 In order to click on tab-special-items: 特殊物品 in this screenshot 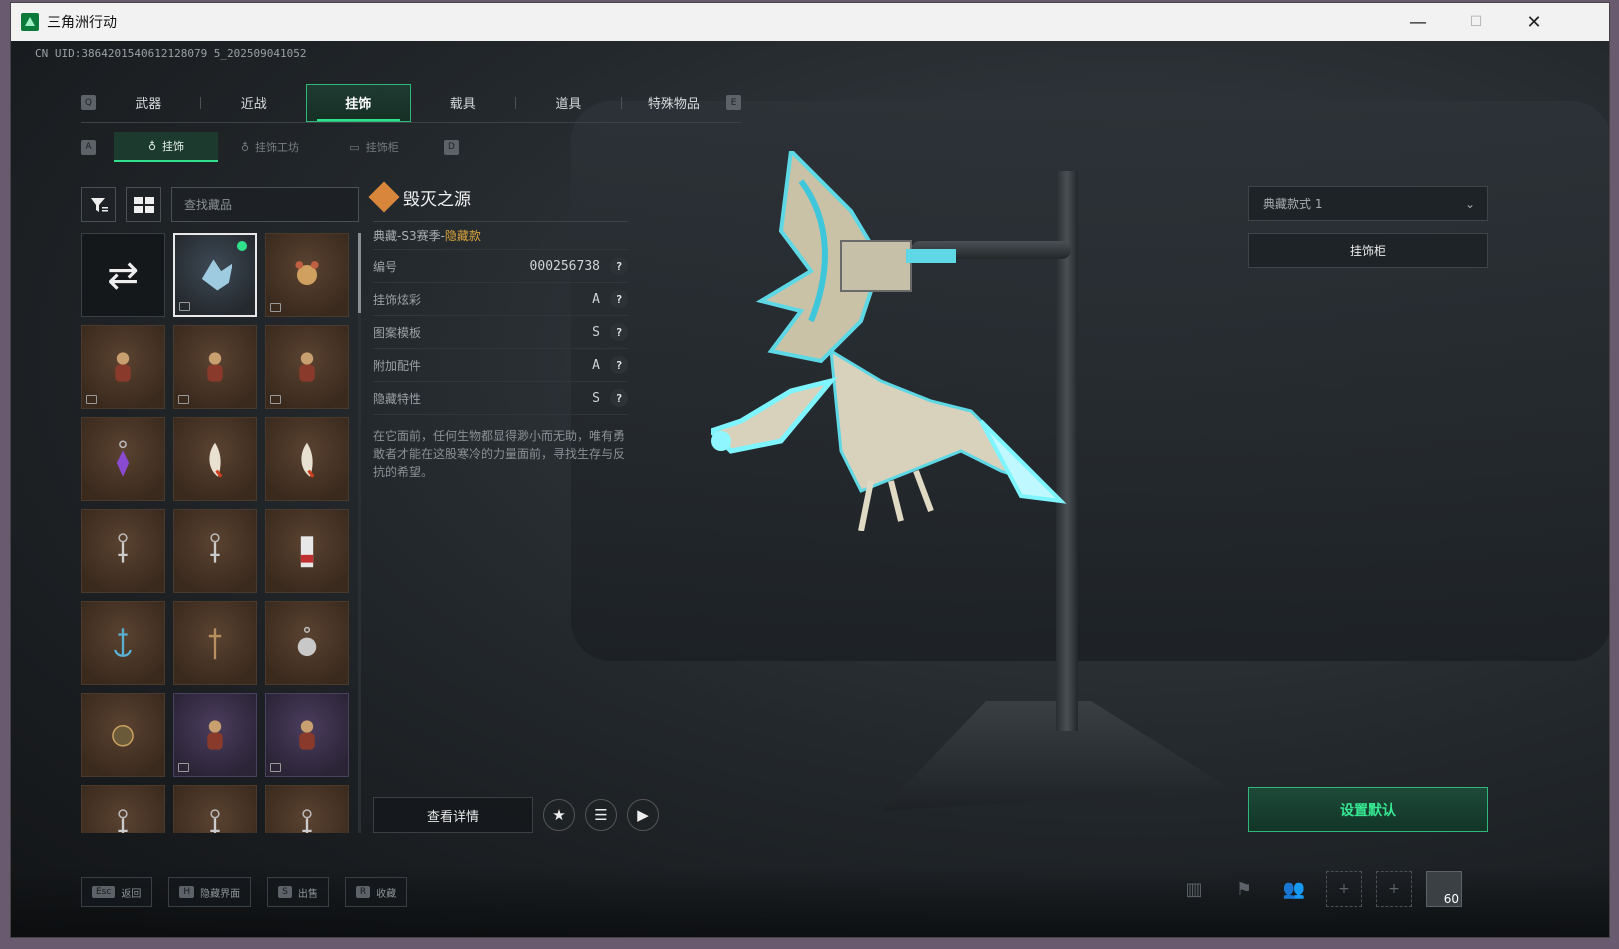, I will do `click(674, 103)`.